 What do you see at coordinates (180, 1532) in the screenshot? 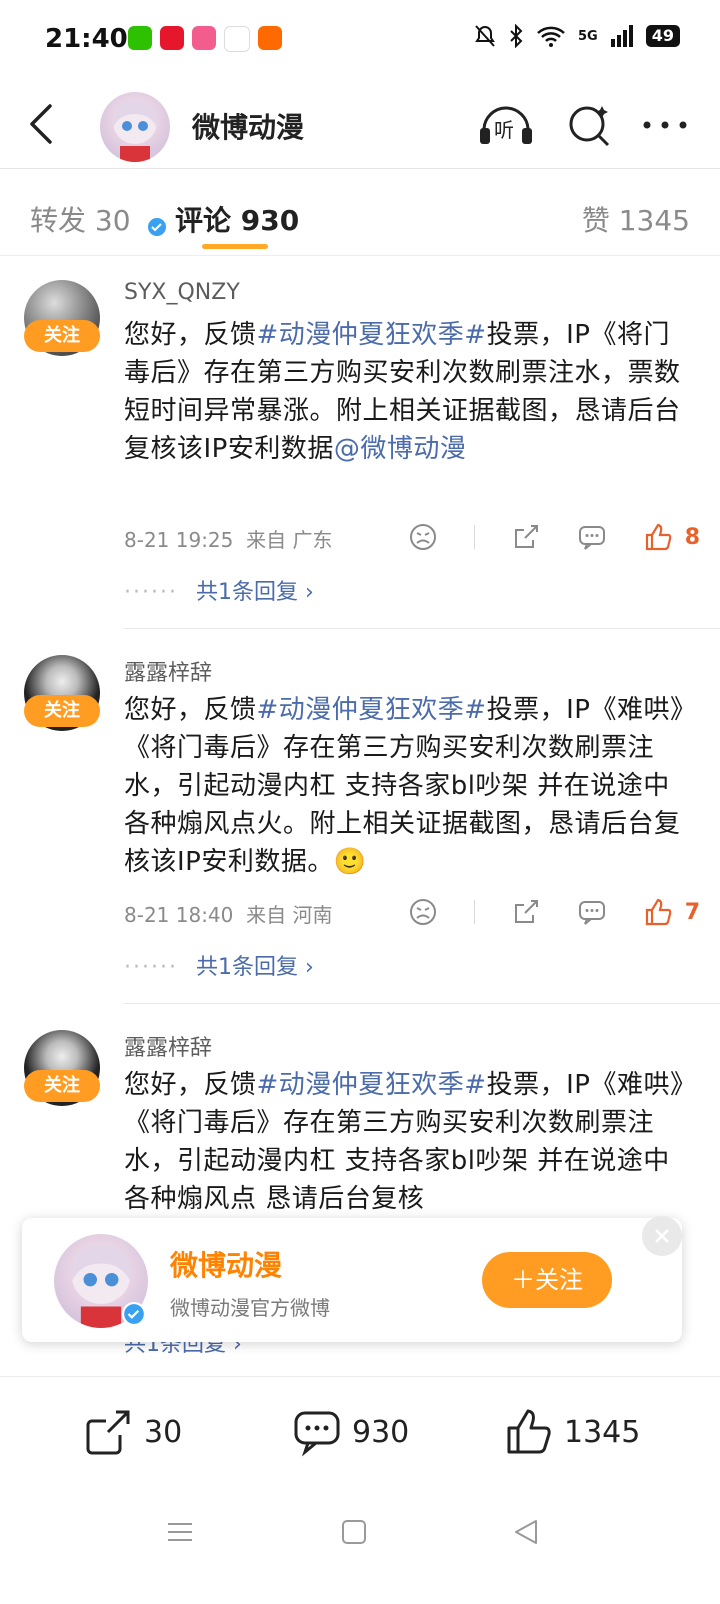
I see `menu-icon` at bounding box center [180, 1532].